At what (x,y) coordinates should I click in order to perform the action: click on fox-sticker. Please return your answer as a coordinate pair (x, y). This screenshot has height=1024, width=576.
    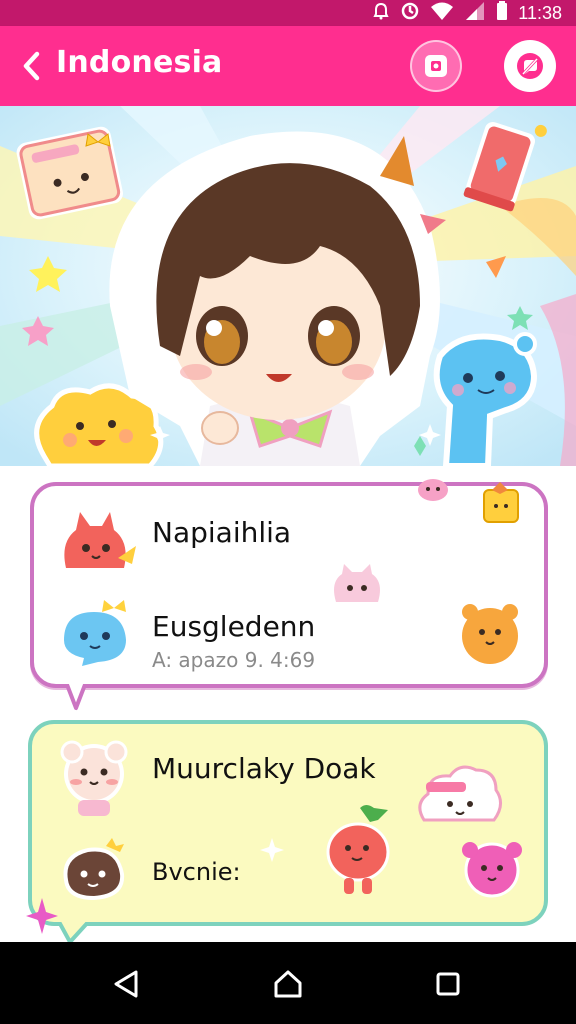
    Looking at the image, I should click on (95, 544).